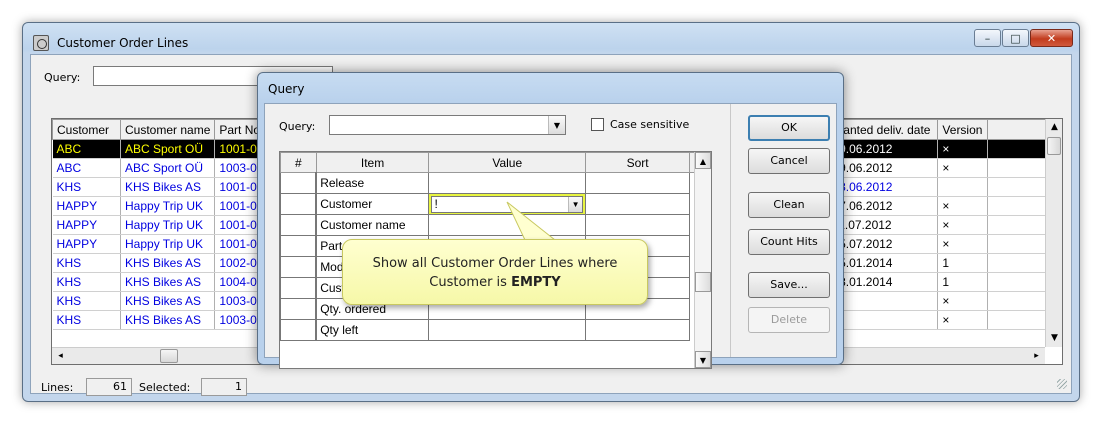 This screenshot has height=424, width=1102. I want to click on case-sensitive-checkbox, so click(597, 124).